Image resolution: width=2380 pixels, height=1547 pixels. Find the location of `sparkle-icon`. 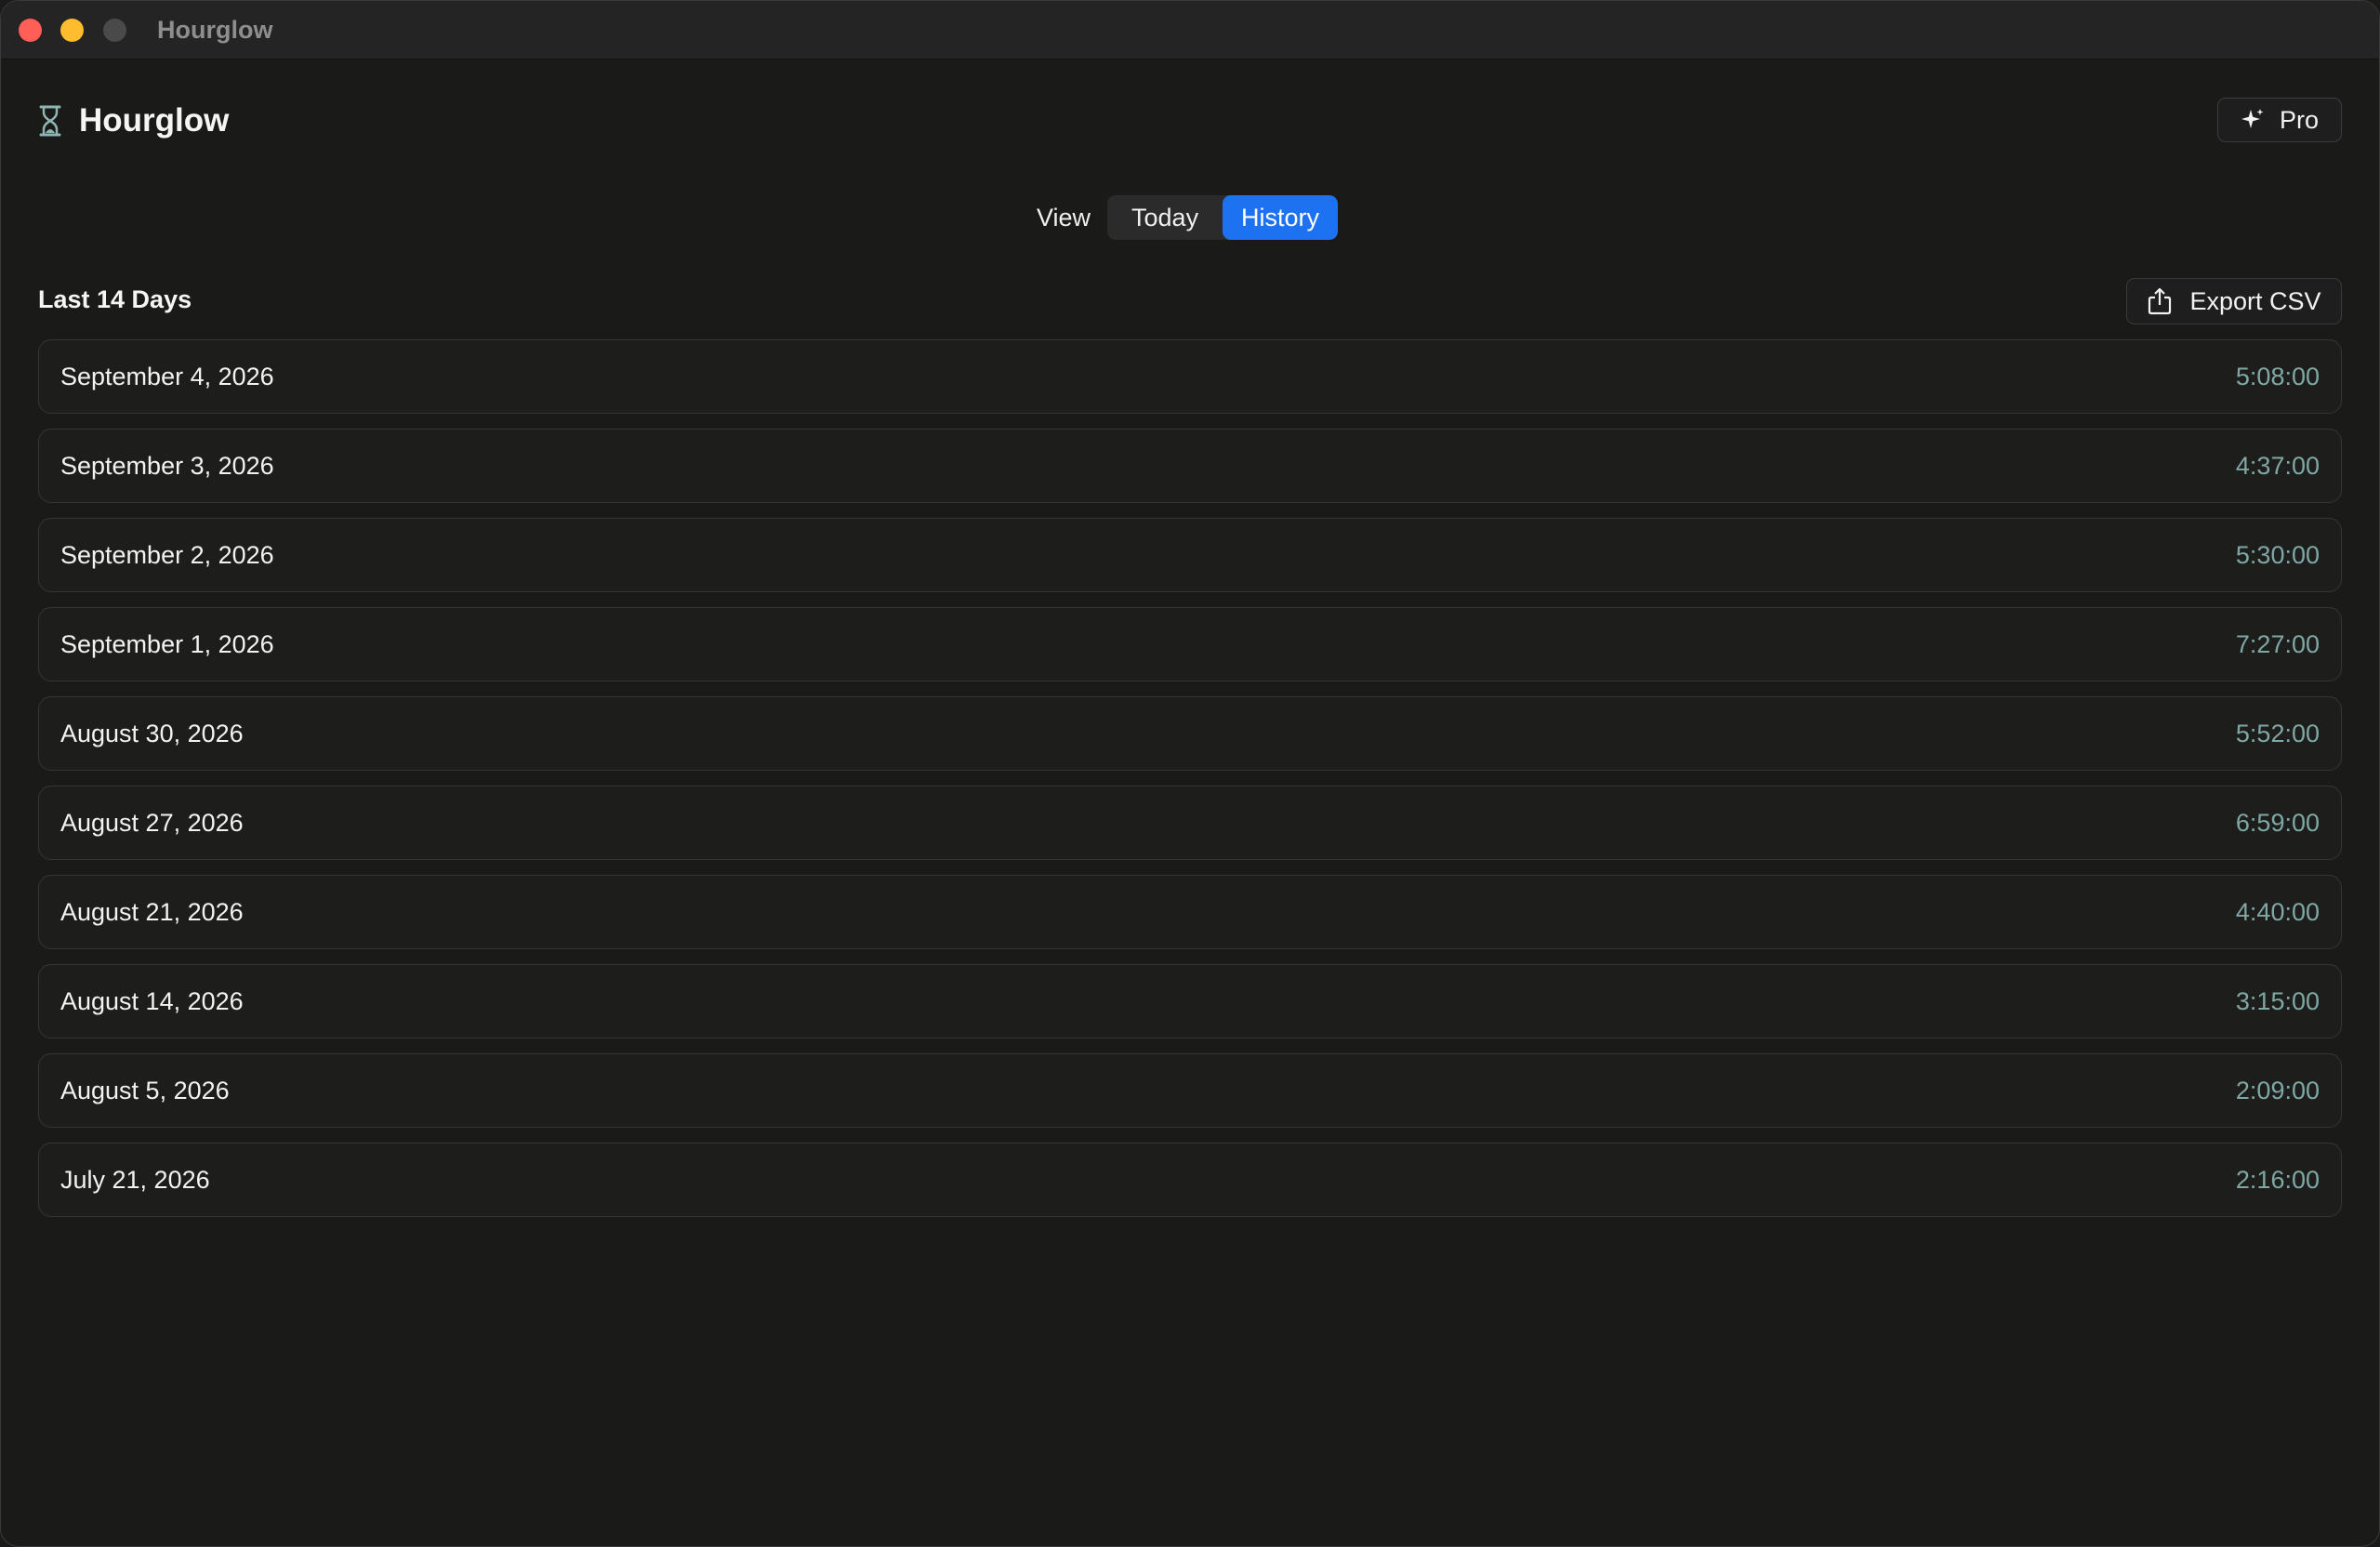

sparkle-icon is located at coordinates (2252, 118).